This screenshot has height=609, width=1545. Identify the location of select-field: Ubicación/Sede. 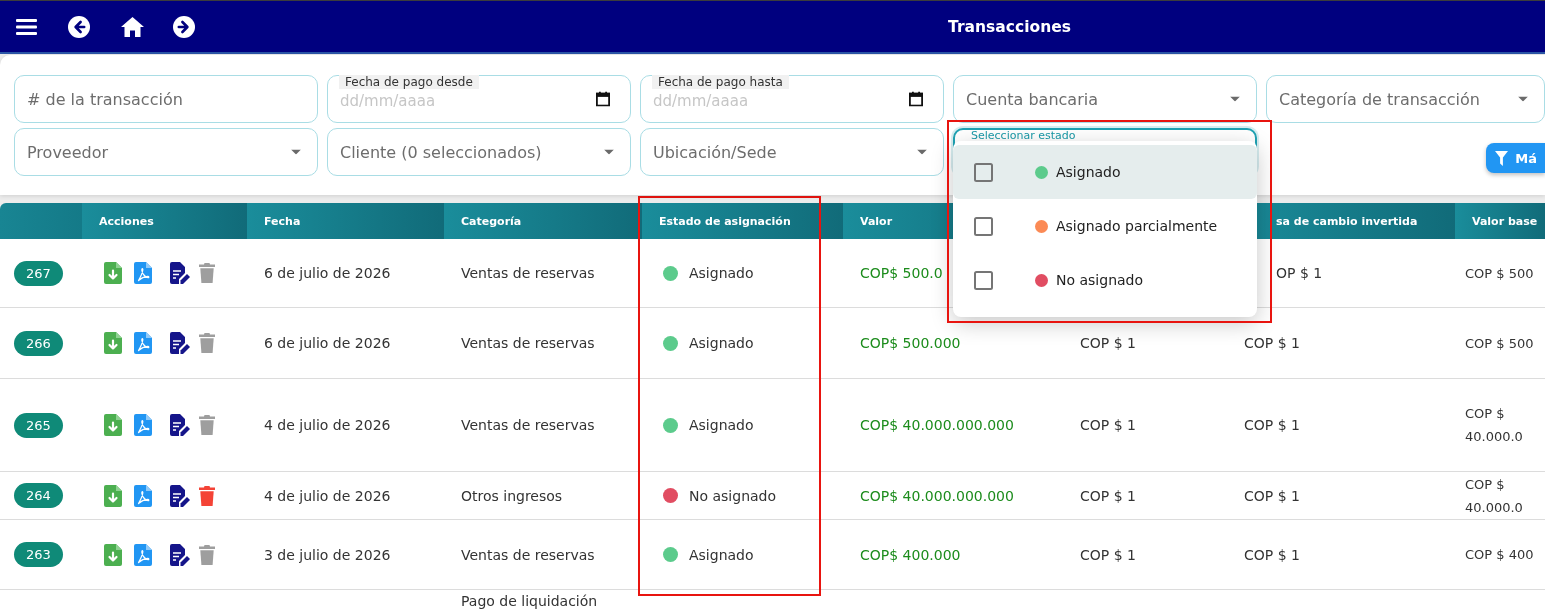
(792, 152).